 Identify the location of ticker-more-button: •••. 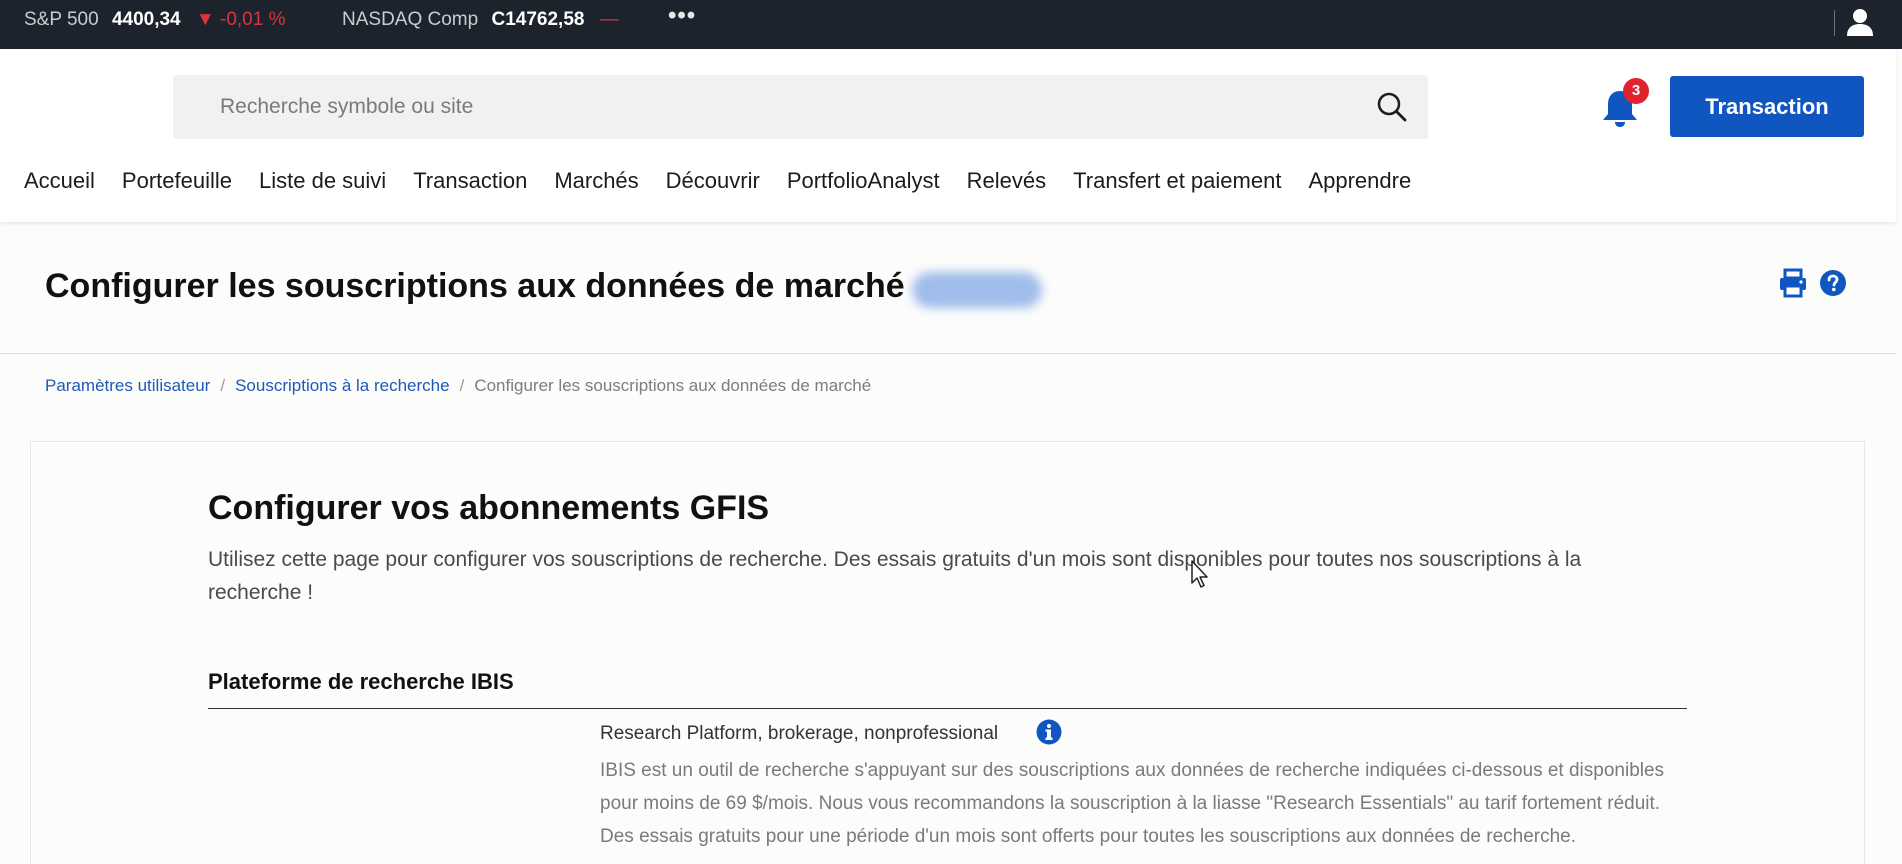
(682, 16).